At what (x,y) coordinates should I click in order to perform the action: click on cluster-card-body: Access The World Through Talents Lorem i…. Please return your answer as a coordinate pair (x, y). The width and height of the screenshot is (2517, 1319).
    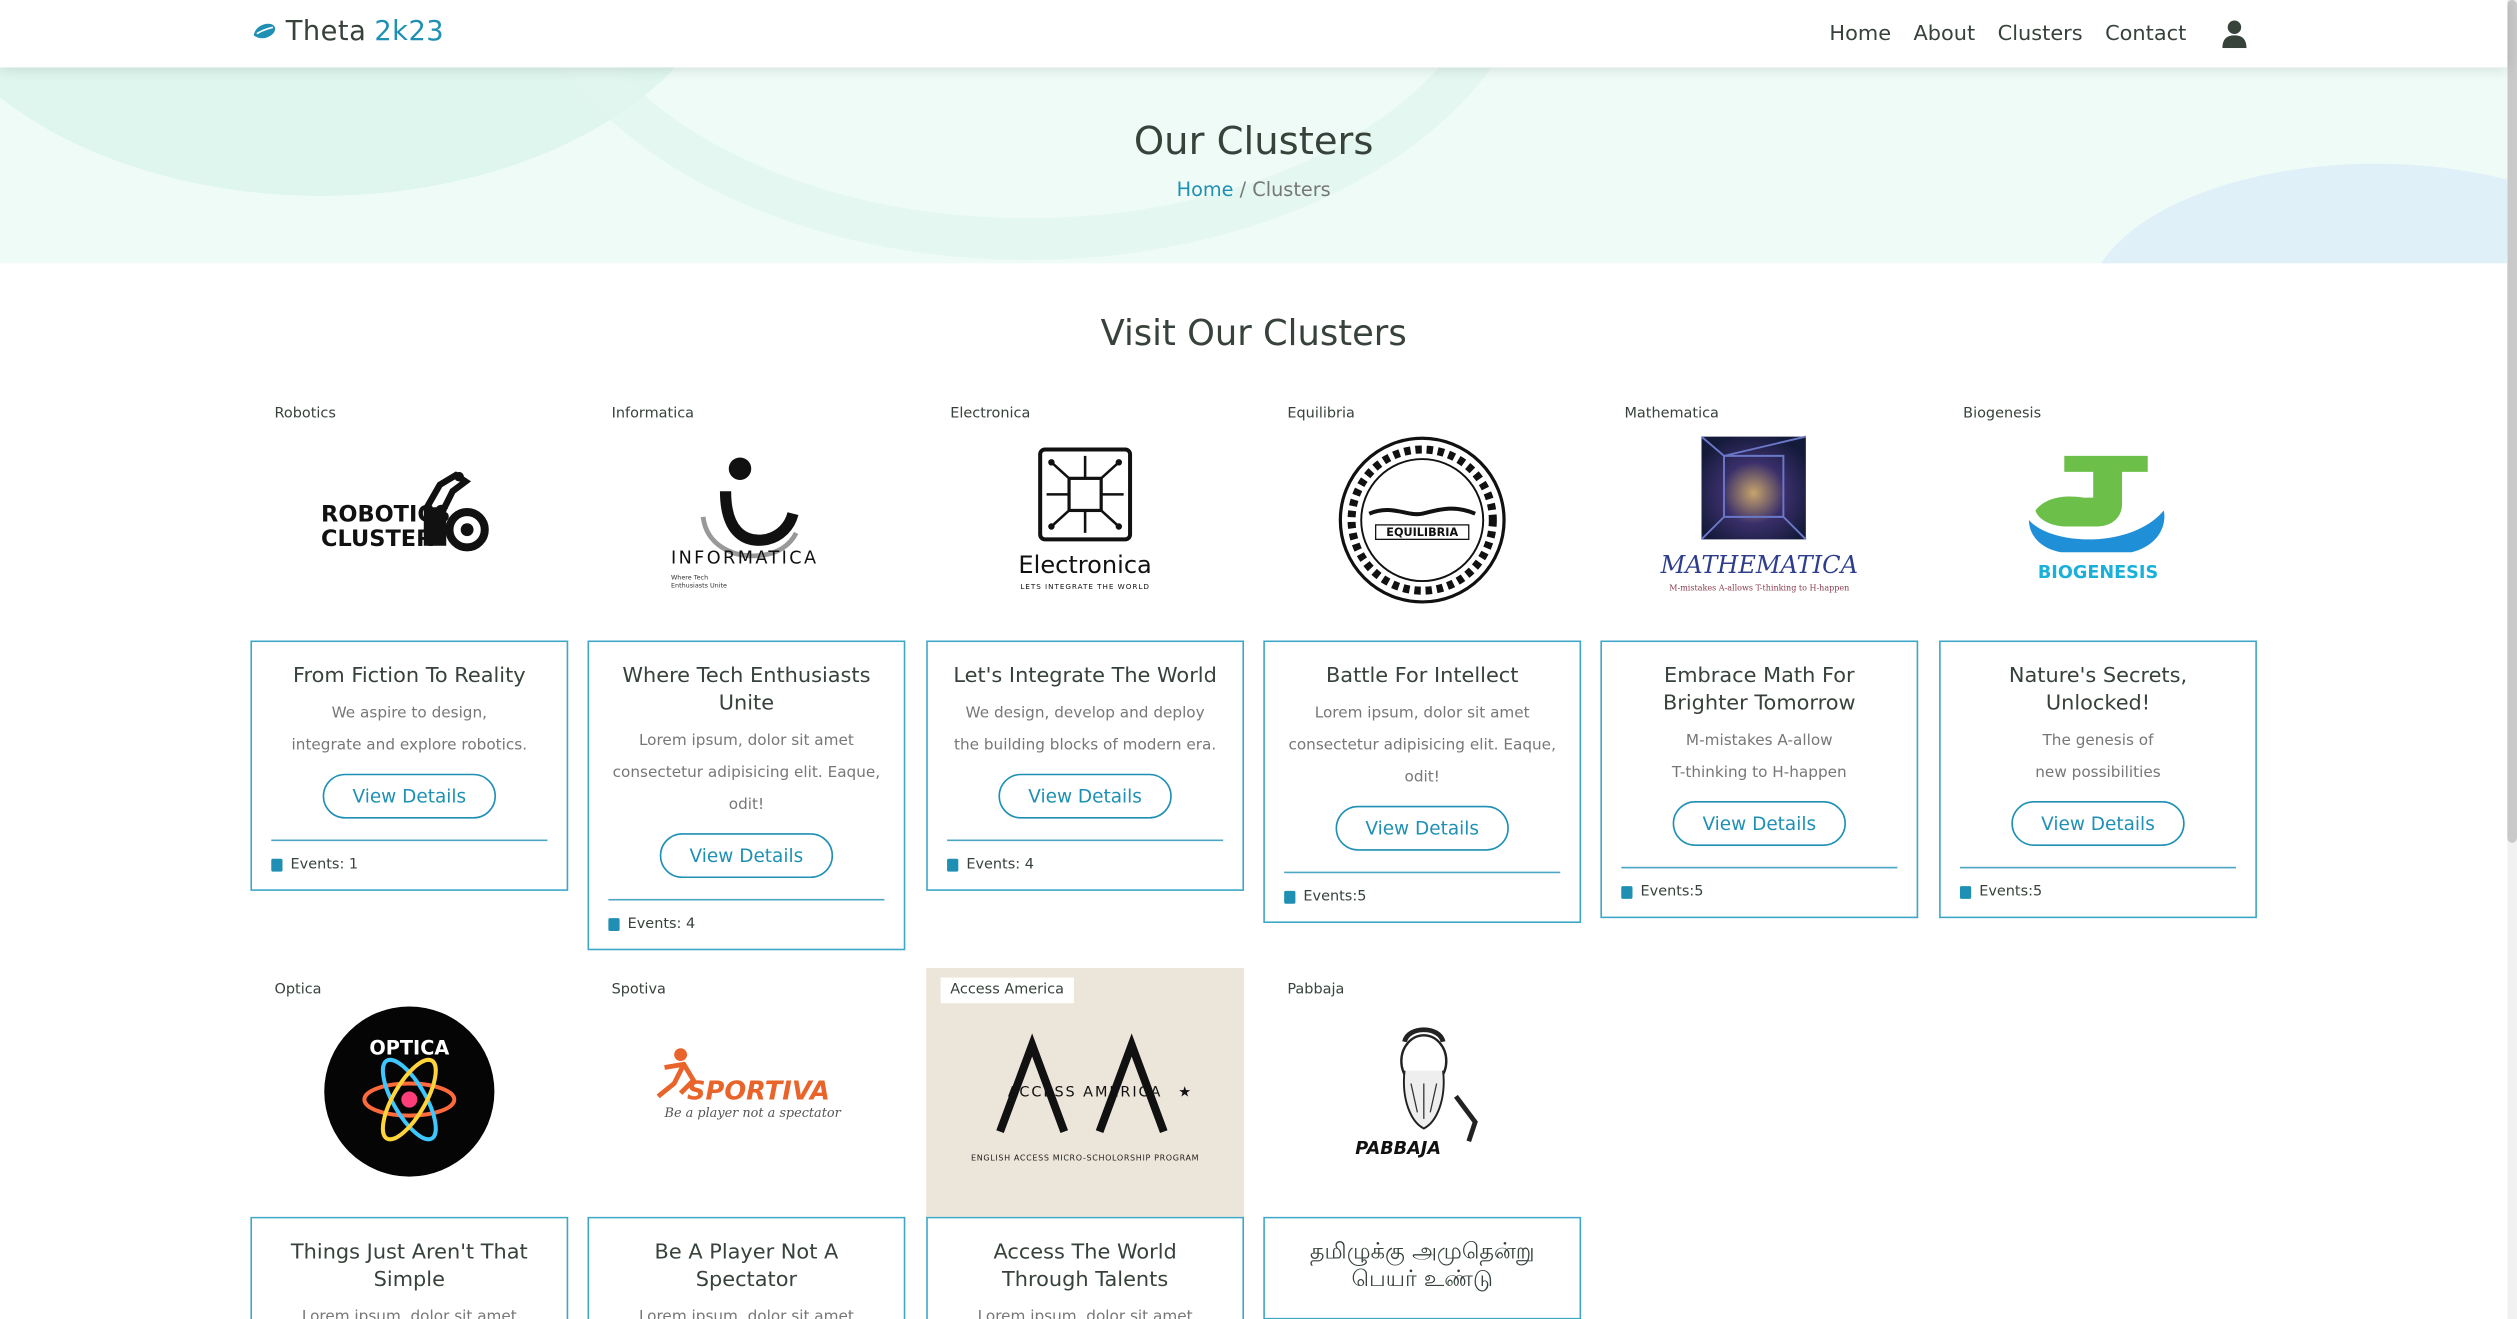
    Looking at the image, I should click on (1085, 1267).